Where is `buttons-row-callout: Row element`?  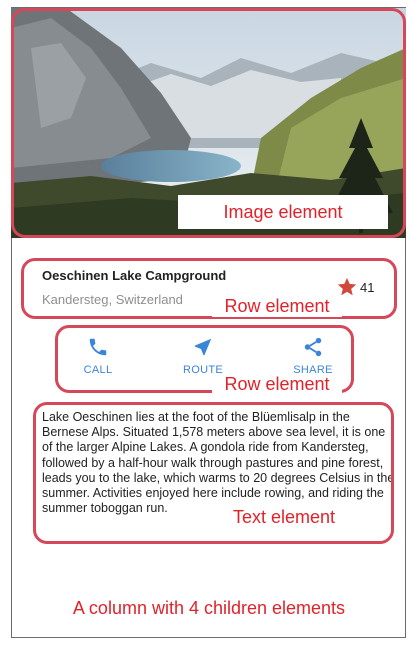 buttons-row-callout: Row element is located at coordinates (277, 384).